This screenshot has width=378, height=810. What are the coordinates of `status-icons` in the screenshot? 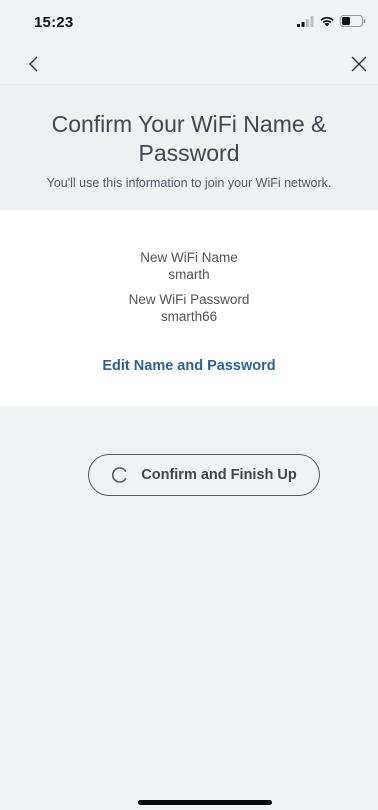 It's located at (331, 21).